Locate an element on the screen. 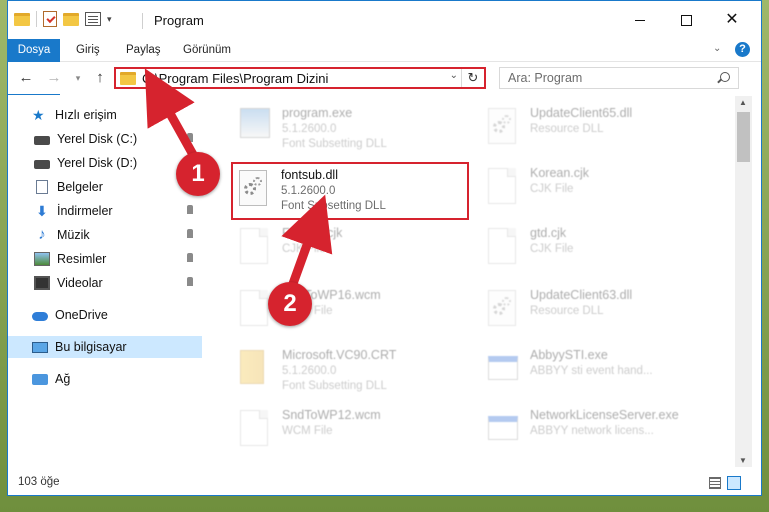 The width and height of the screenshot is (769, 512). ribbon-expand-icon: ⌄ is located at coordinates (717, 48).